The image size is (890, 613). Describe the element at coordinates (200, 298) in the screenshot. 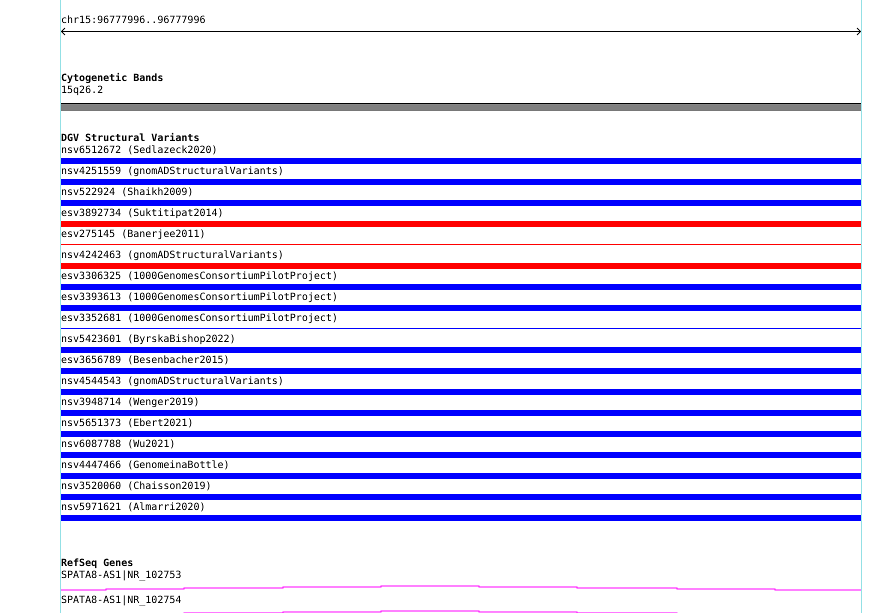

I see `variant-label: esv3393613 (1000GenomesConsortiumPilotProject)` at that location.